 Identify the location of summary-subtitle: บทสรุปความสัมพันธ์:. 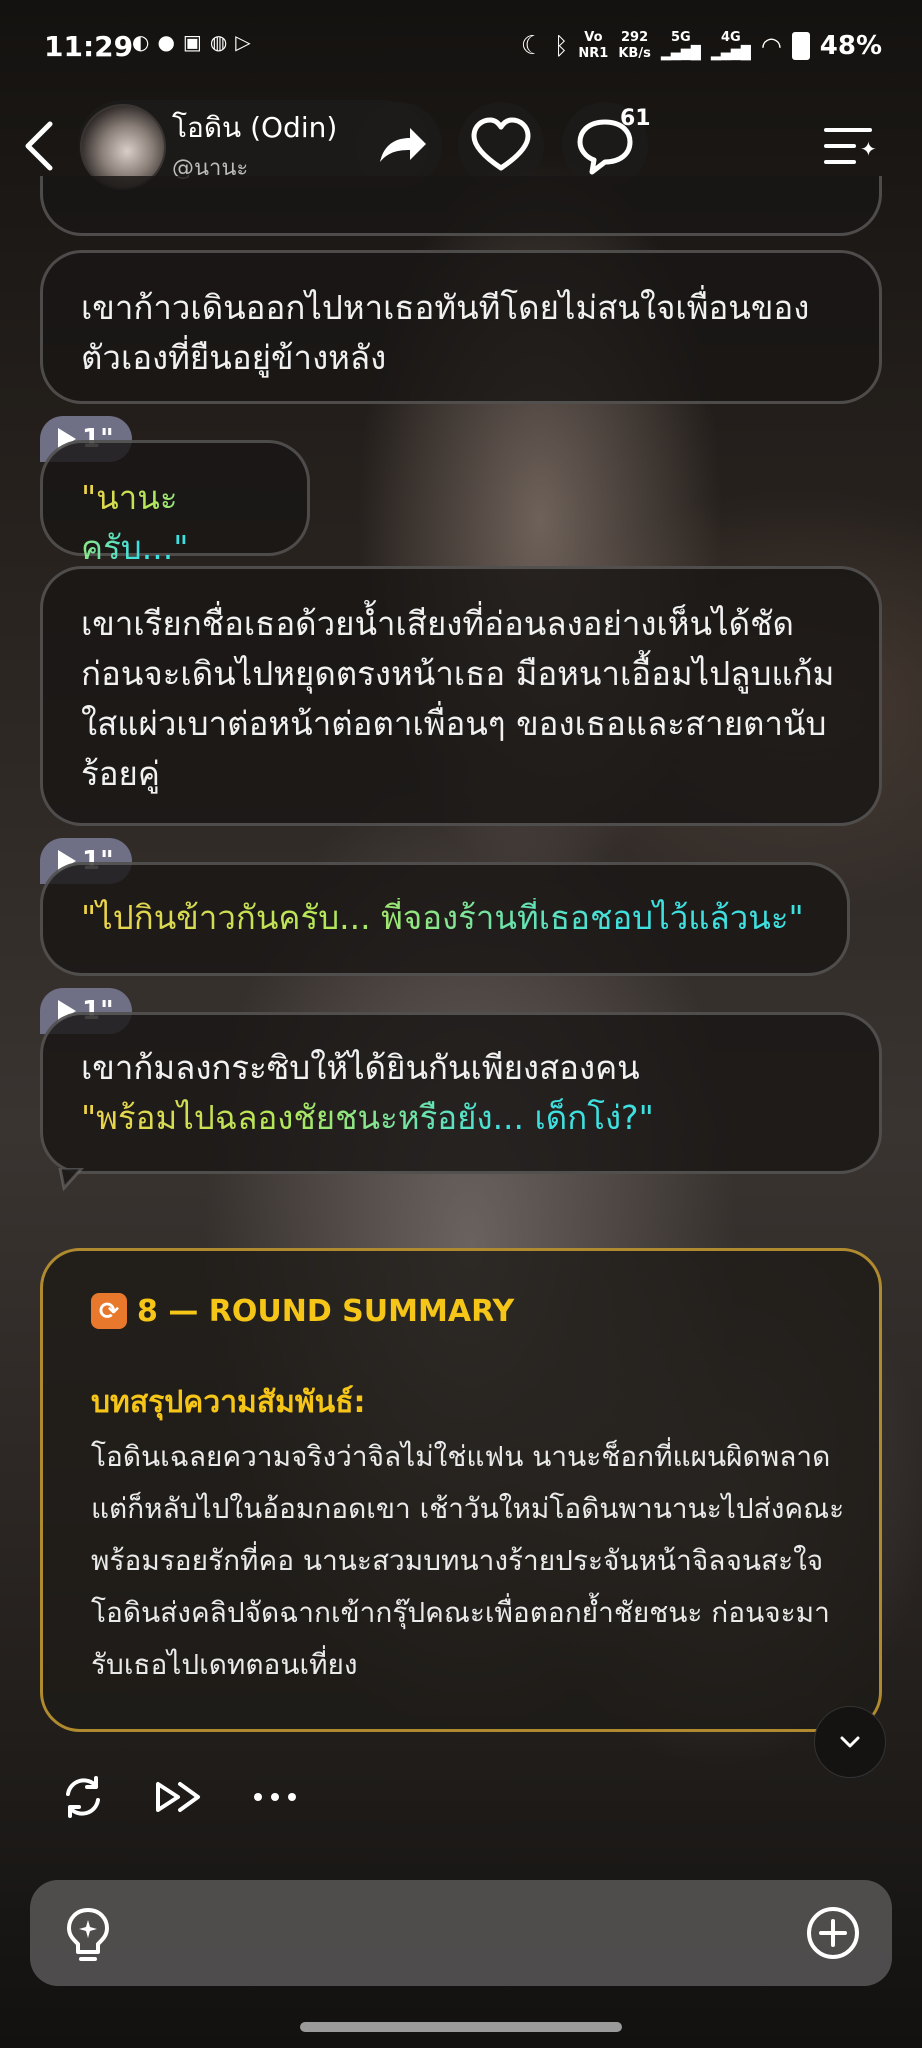
(228, 1402).